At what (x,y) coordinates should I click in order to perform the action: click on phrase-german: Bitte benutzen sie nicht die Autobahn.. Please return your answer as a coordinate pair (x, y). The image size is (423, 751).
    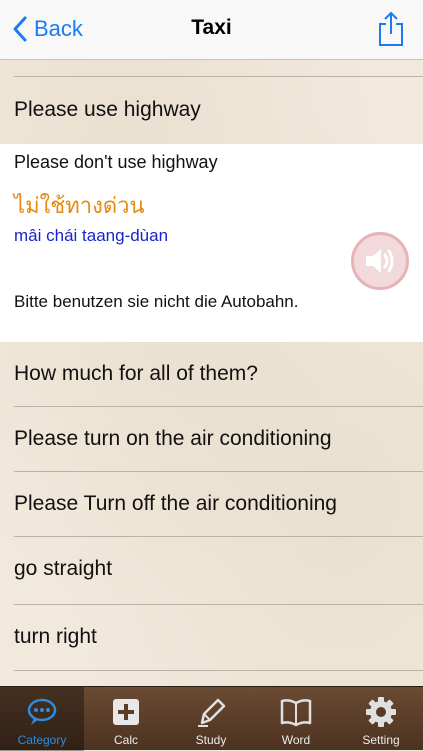
    Looking at the image, I should click on (156, 301).